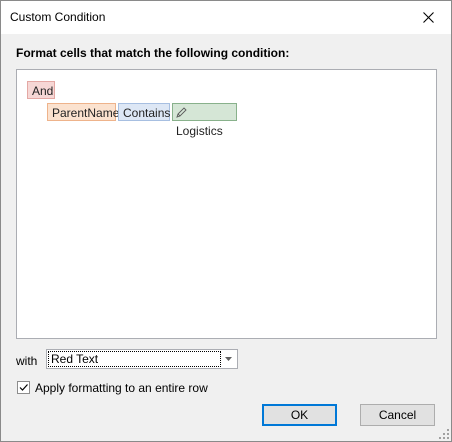  What do you see at coordinates (134, 359) in the screenshot?
I see `format-combobox-value: Red Text` at bounding box center [134, 359].